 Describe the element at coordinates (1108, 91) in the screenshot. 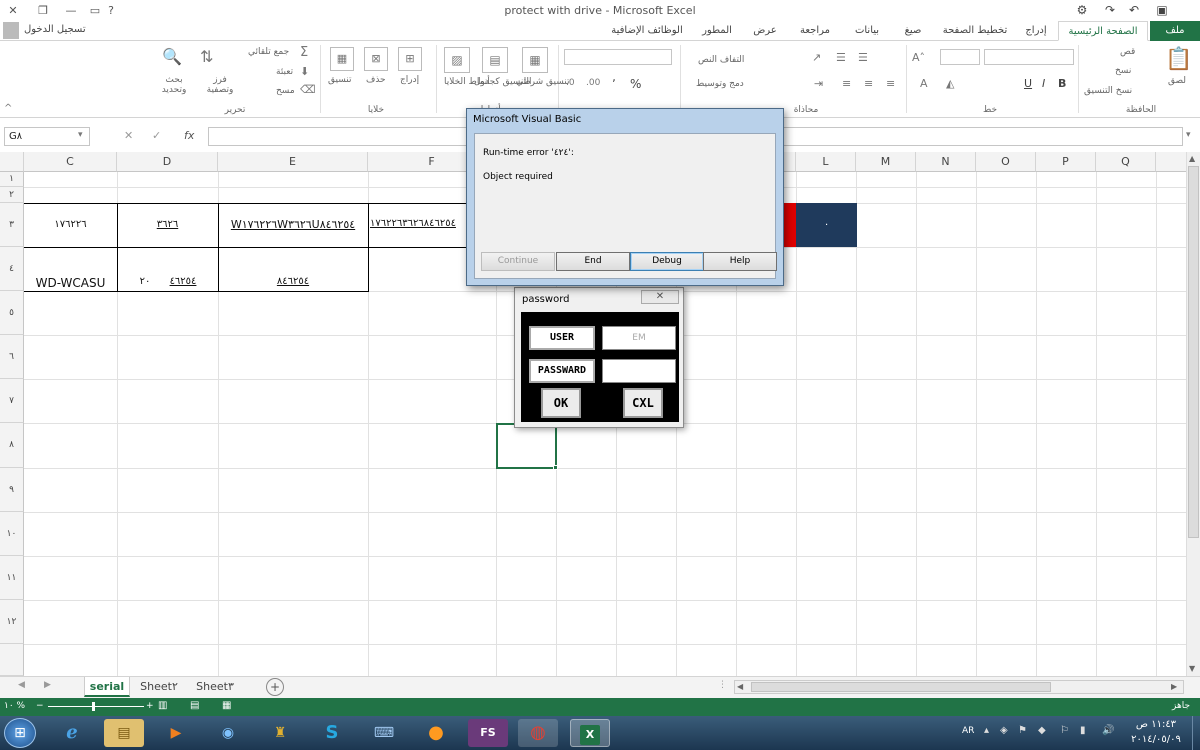

I see `format-painter-button: نسخ التنسيق` at that location.